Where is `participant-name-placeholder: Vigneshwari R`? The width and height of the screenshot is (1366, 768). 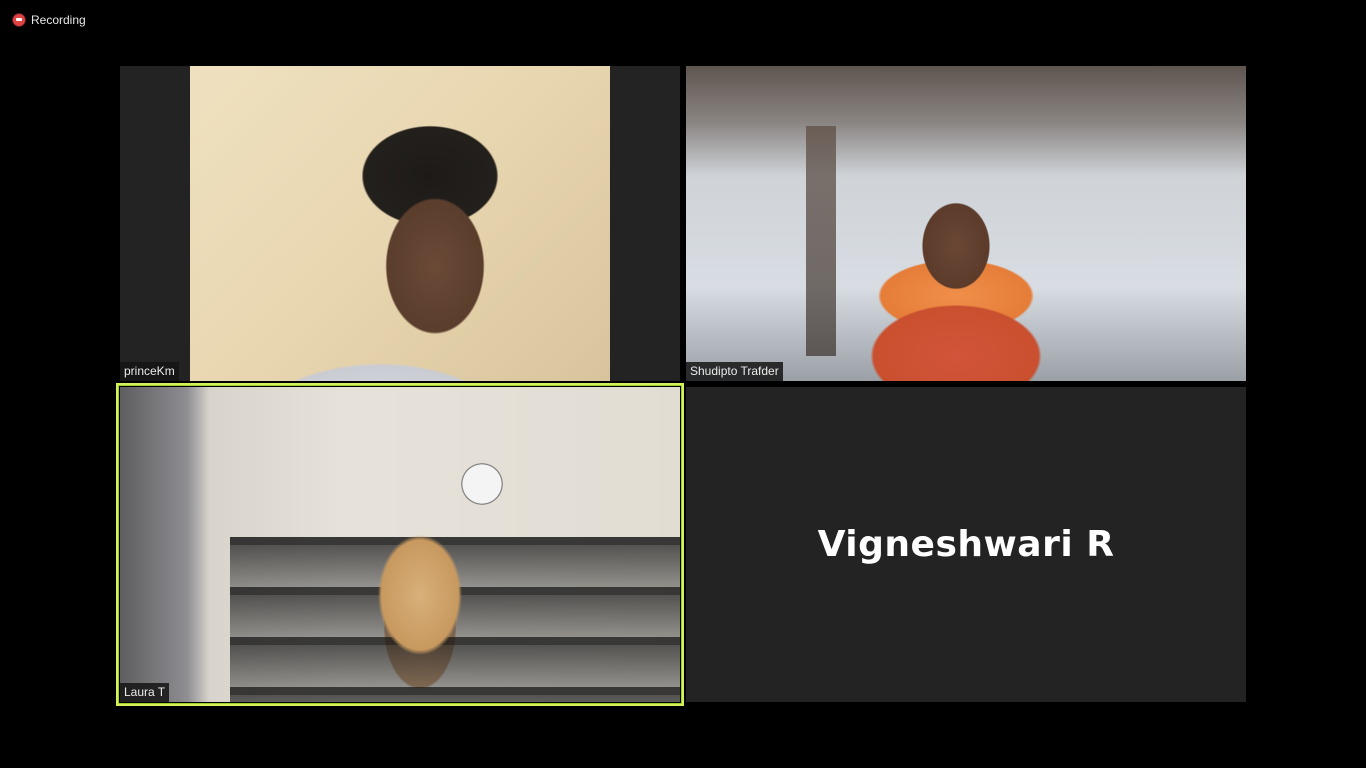
participant-name-placeholder: Vigneshwari R is located at coordinates (966, 544).